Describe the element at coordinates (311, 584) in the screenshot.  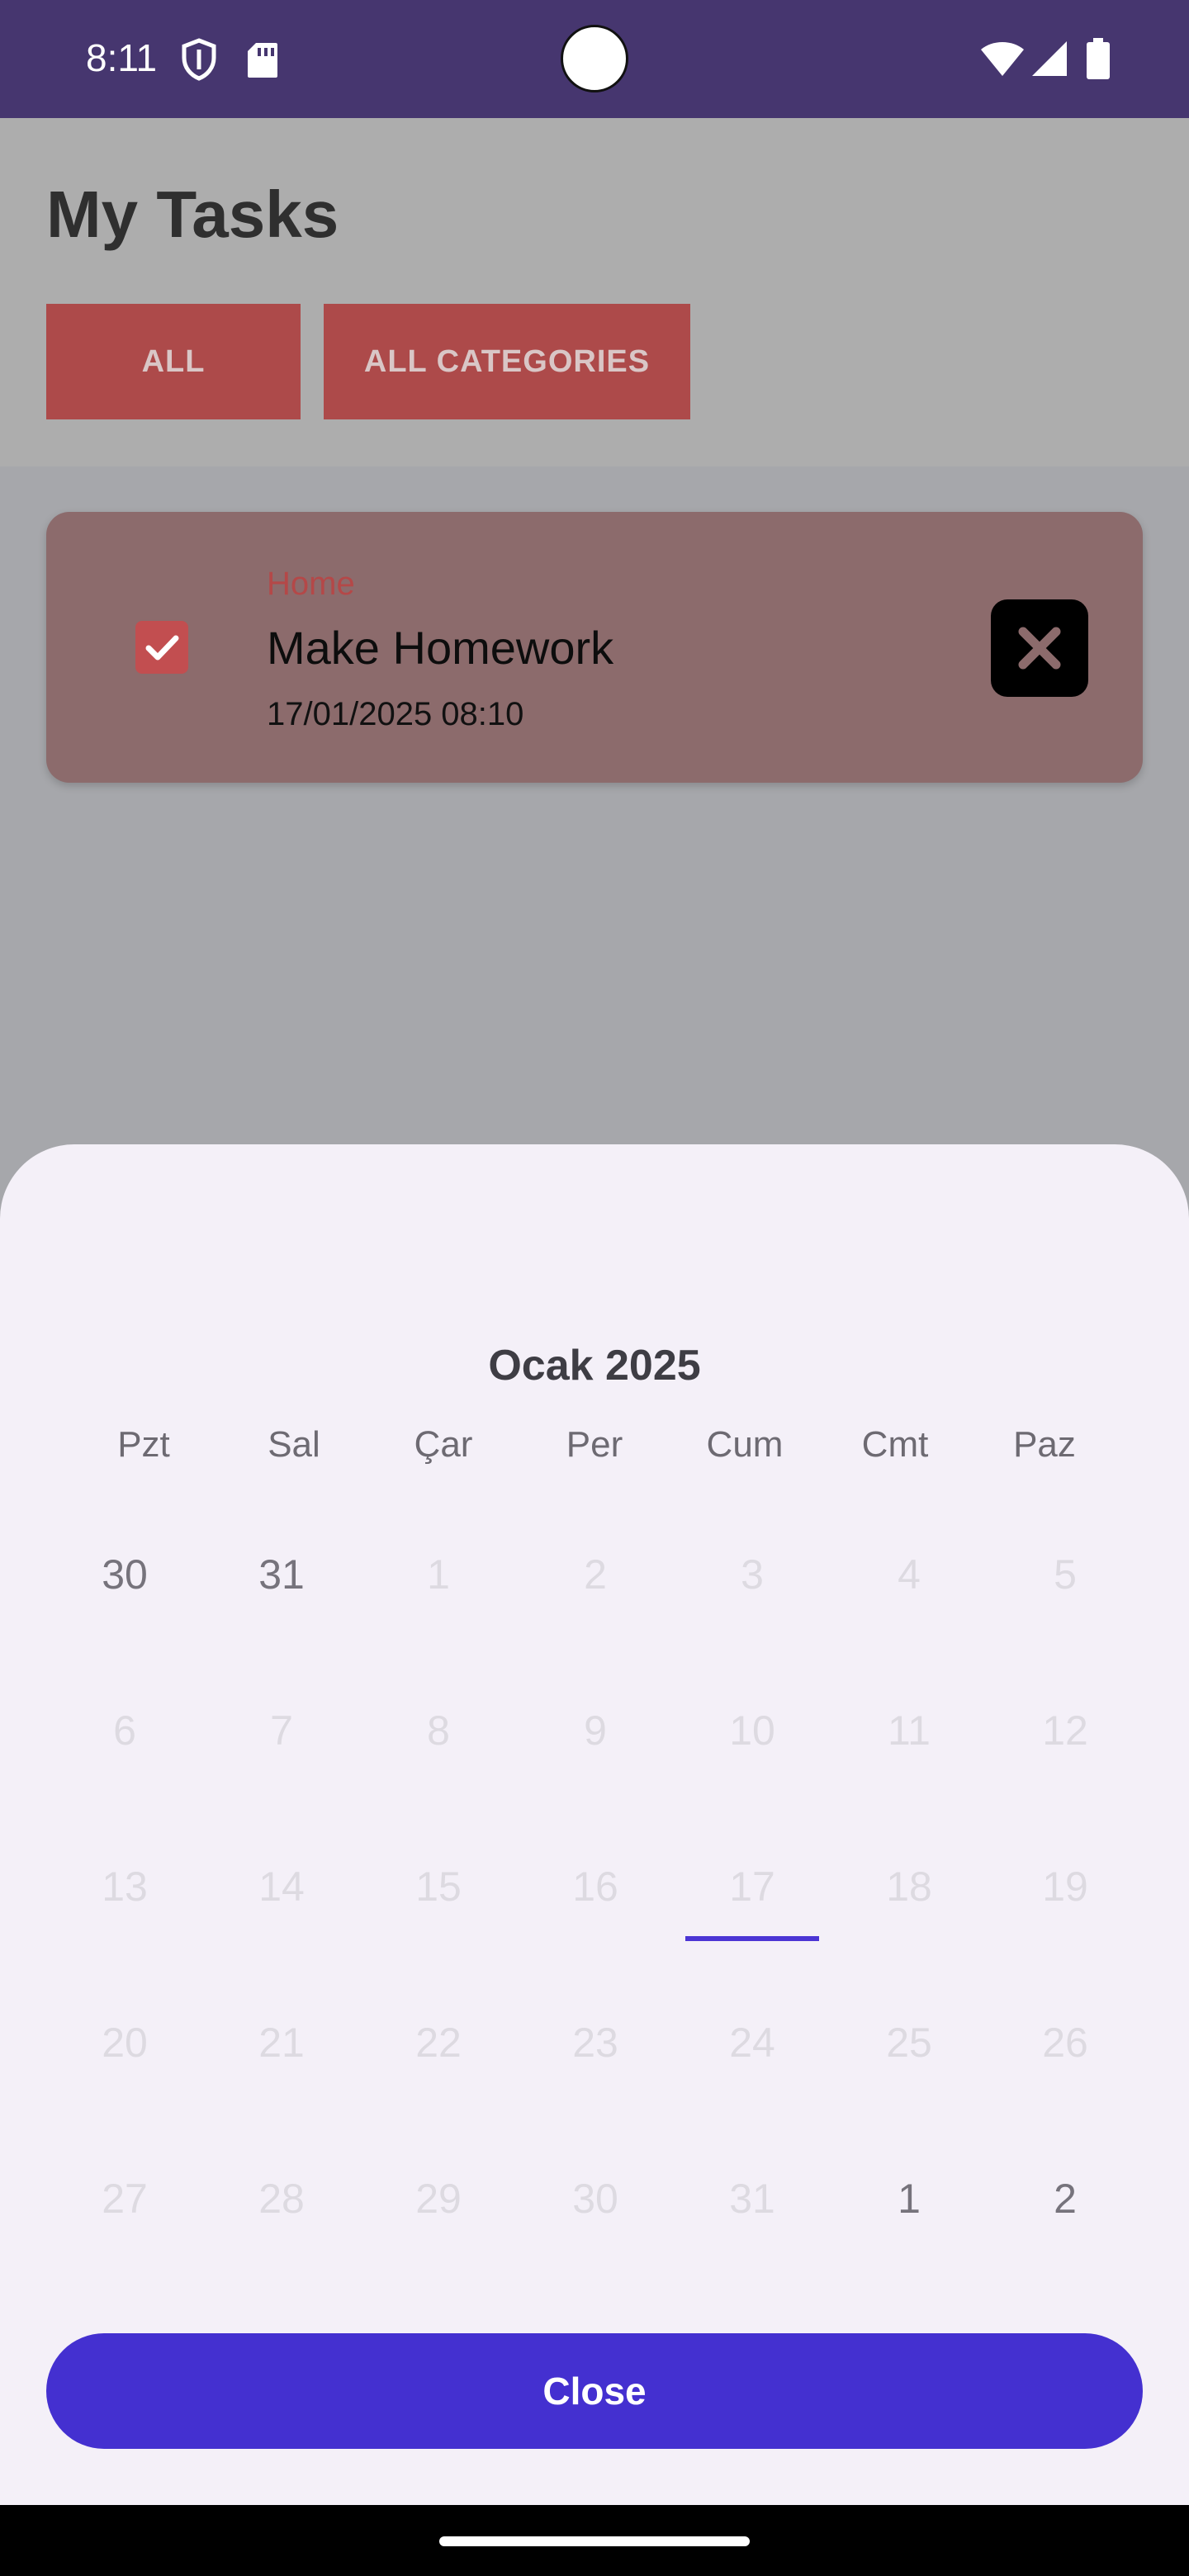
I see `task-category: Home` at that location.